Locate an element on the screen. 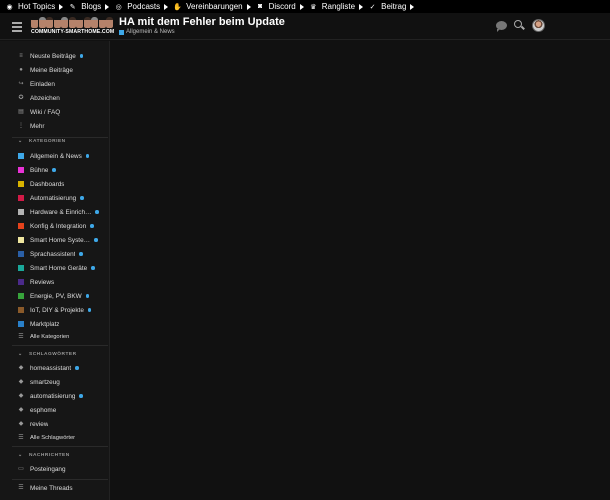  topic-category-label: Allgemein & News is located at coordinates (150, 32).